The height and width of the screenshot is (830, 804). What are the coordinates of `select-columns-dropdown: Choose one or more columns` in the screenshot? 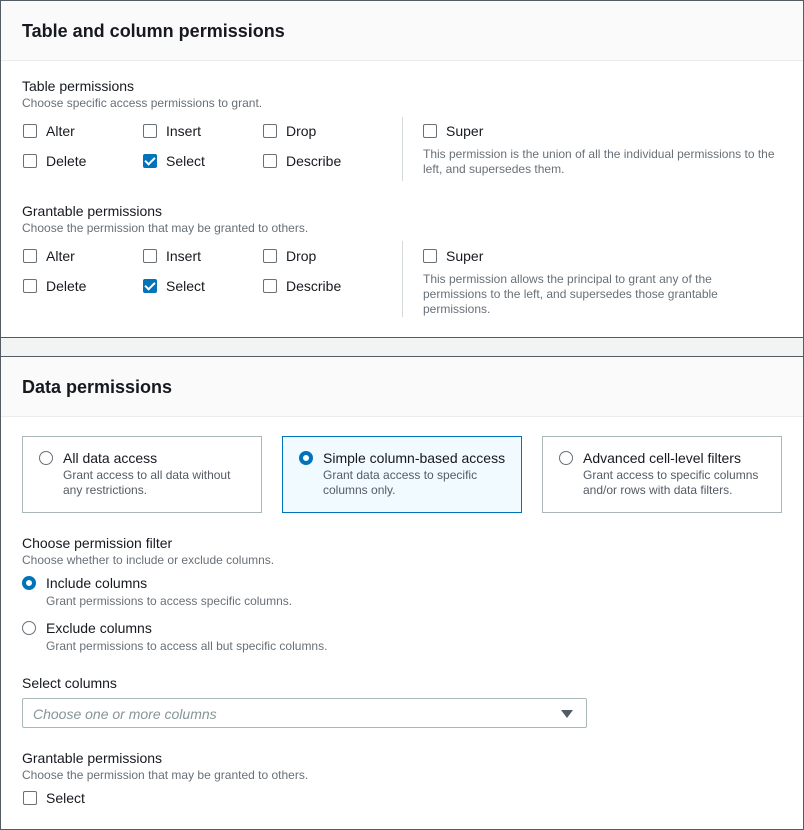 It's located at (304, 713).